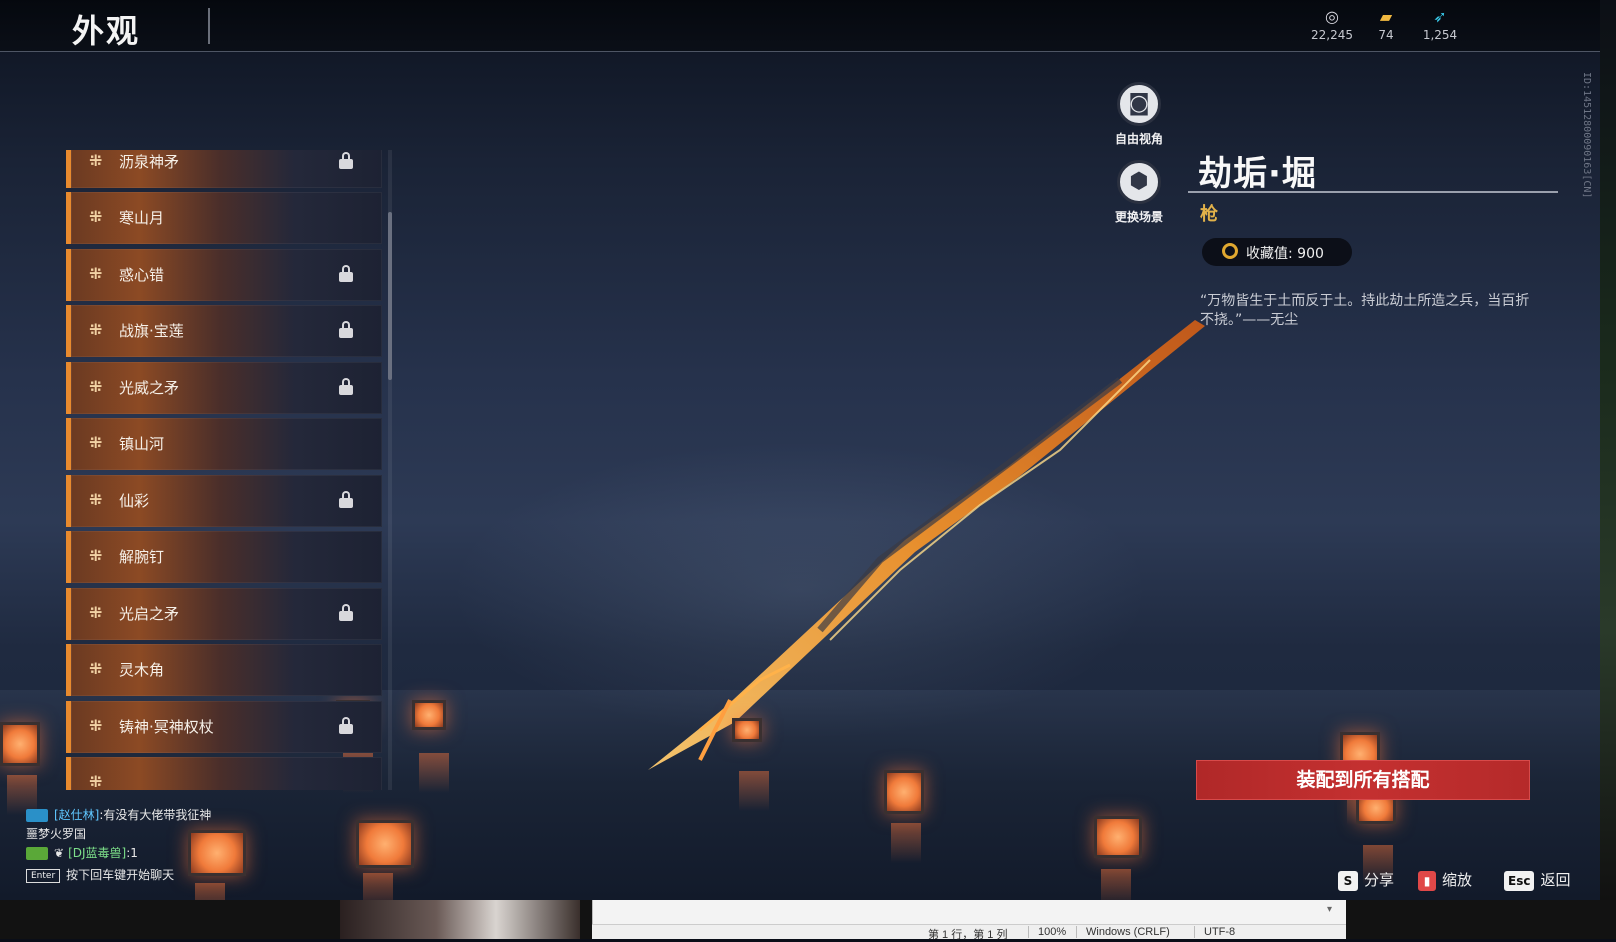 The image size is (1616, 942). What do you see at coordinates (142, 557) in the screenshot?
I see `item-label: 解腕钉` at bounding box center [142, 557].